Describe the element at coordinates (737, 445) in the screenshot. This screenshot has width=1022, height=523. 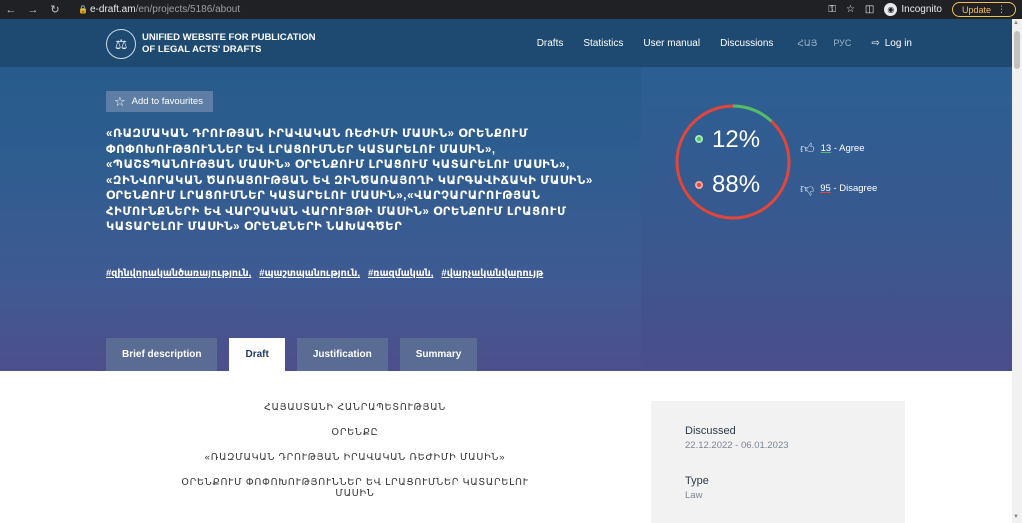
I see `discussed-value: 22.12.2022 - 06.01.2023` at that location.